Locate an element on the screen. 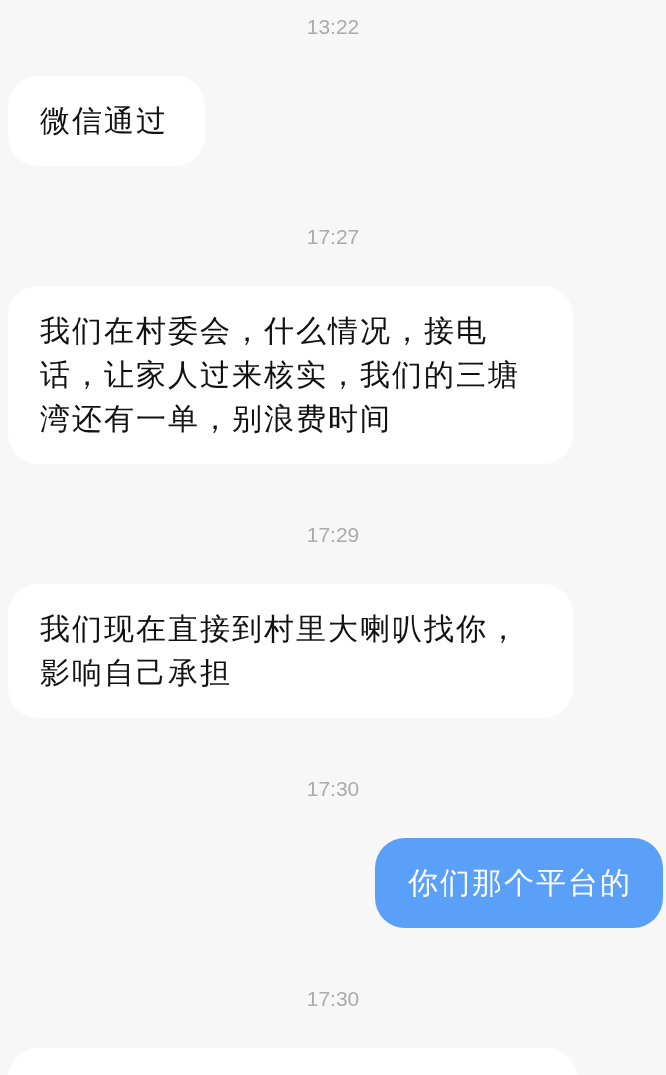 Image resolution: width=666 pixels, height=1075 pixels. timestamp: 17:29 is located at coordinates (333, 535).